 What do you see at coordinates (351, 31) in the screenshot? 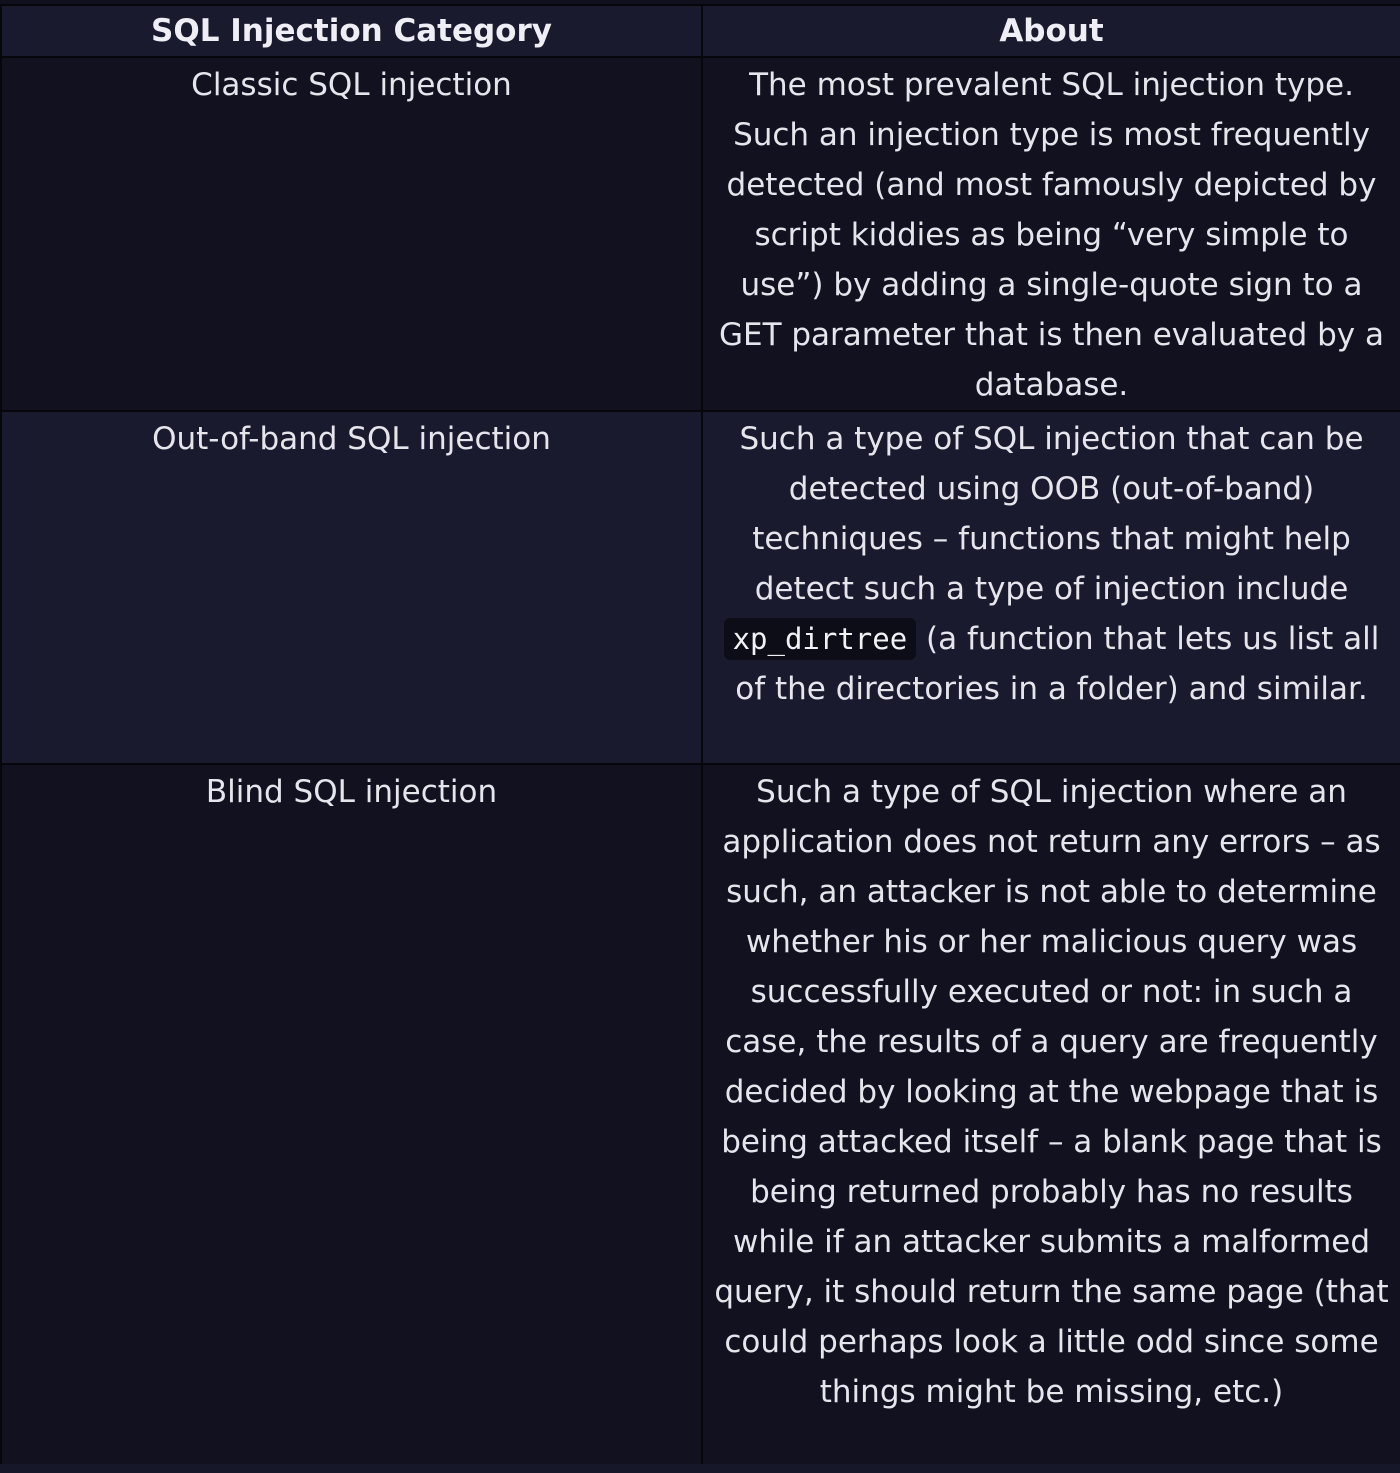
I see `column-header-category: SQL Injection Category` at bounding box center [351, 31].